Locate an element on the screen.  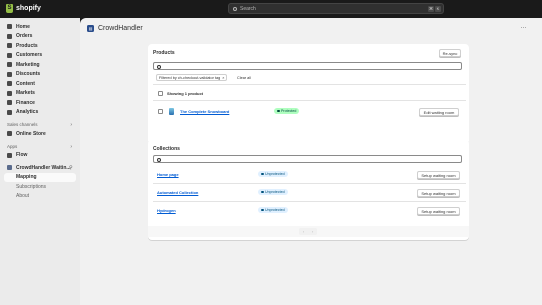
sidebar-item-customers: Customers is located at coordinates (40, 56).